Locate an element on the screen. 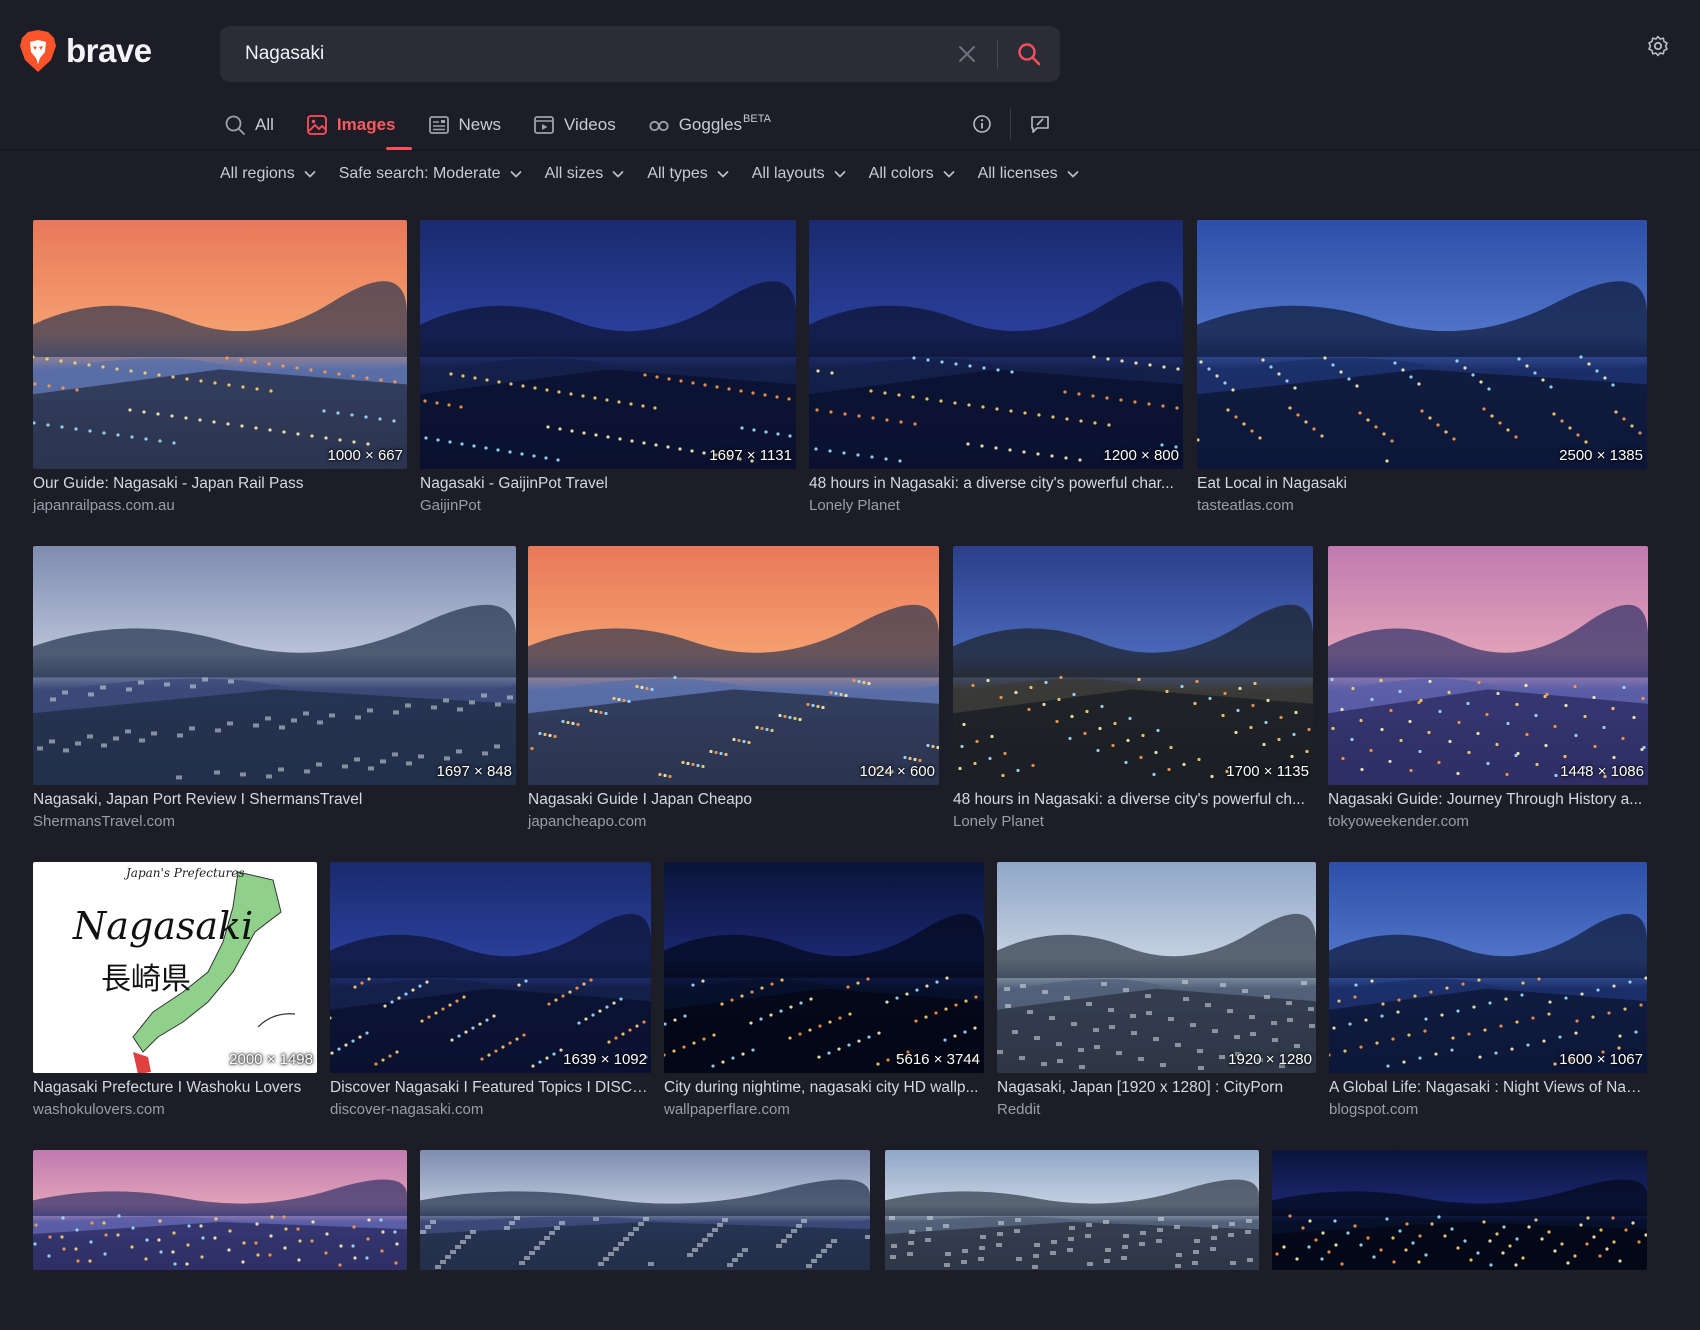  filter-dropdown: All sizes is located at coordinates (585, 174).